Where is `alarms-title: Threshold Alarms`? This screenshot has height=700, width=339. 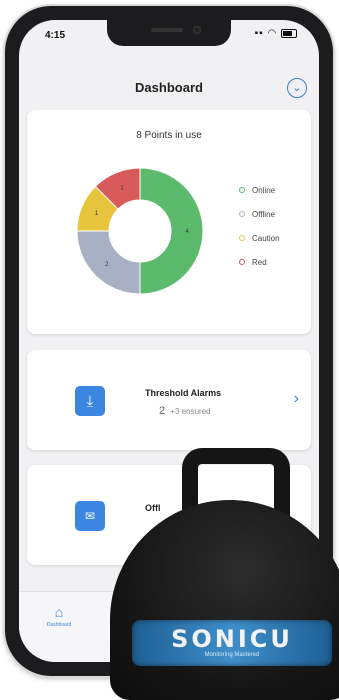 alarms-title: Threshold Alarms is located at coordinates (183, 393).